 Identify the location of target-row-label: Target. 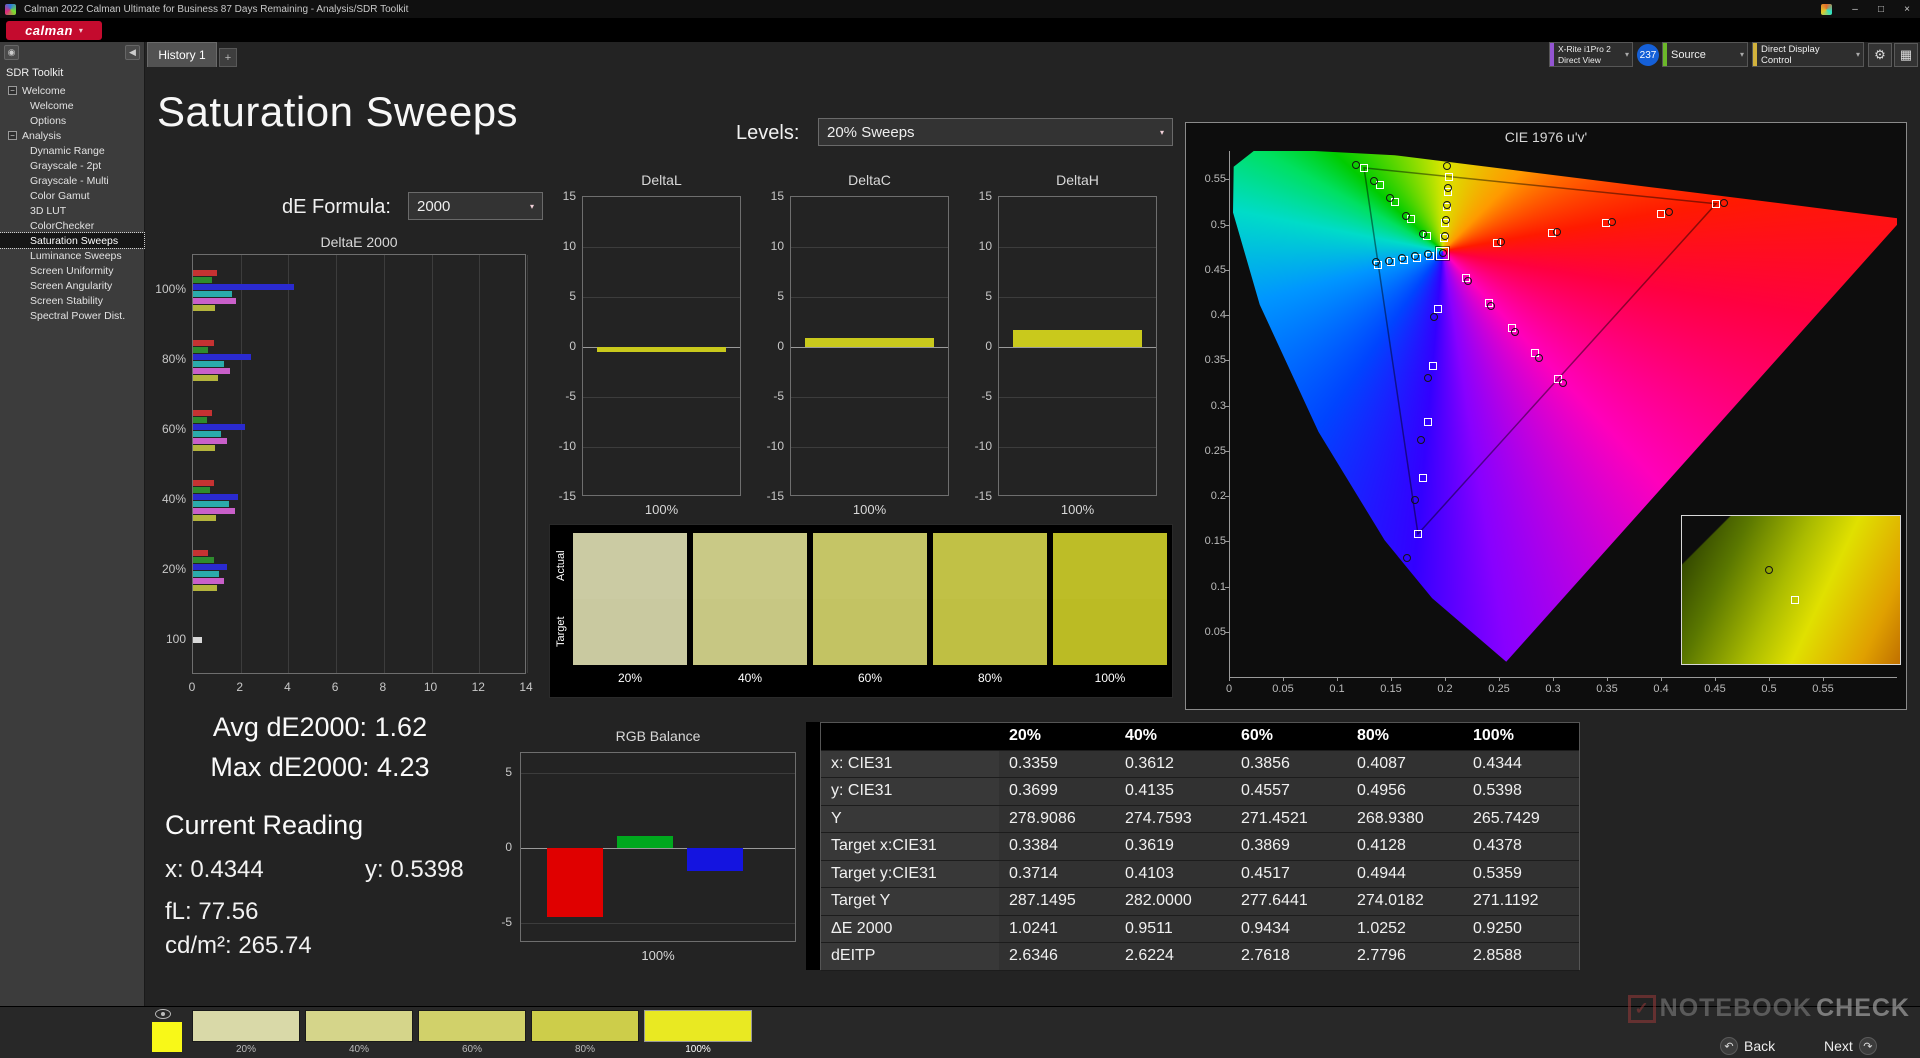
(561, 632).